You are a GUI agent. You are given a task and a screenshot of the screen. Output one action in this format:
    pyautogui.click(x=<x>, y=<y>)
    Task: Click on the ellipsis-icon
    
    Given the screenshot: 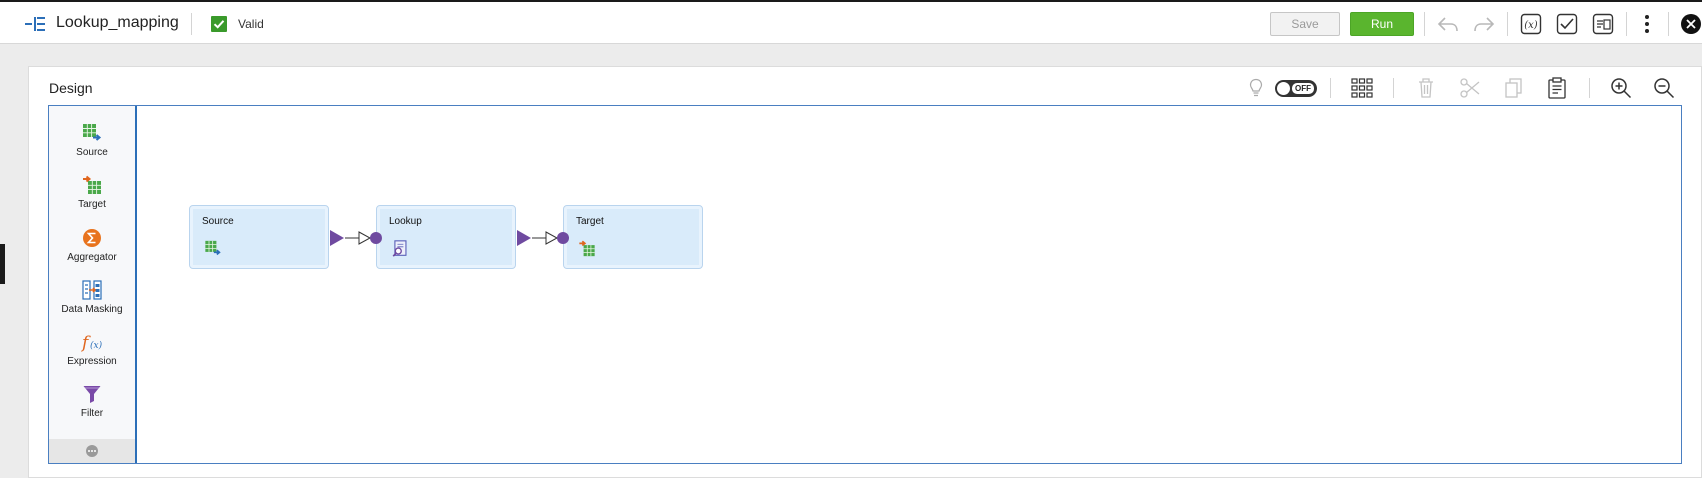 What is the action you would take?
    pyautogui.click(x=92, y=451)
    